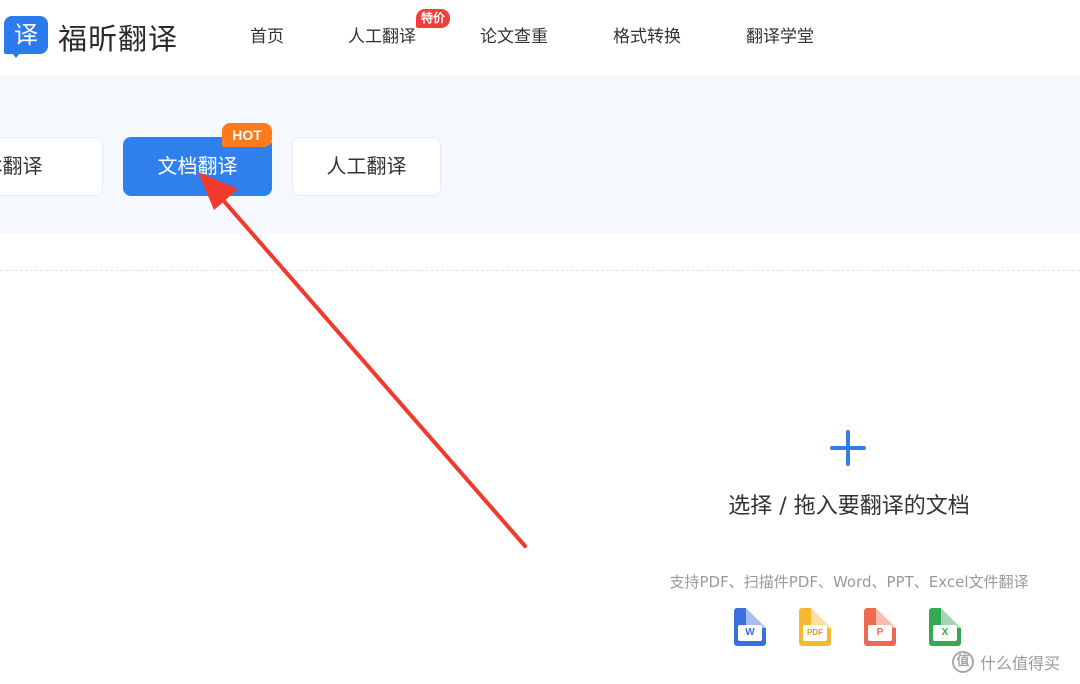 Image resolution: width=1080 pixels, height=684 pixels. Describe the element at coordinates (27, 37) in the screenshot. I see `translate-logo-icon: 译` at that location.